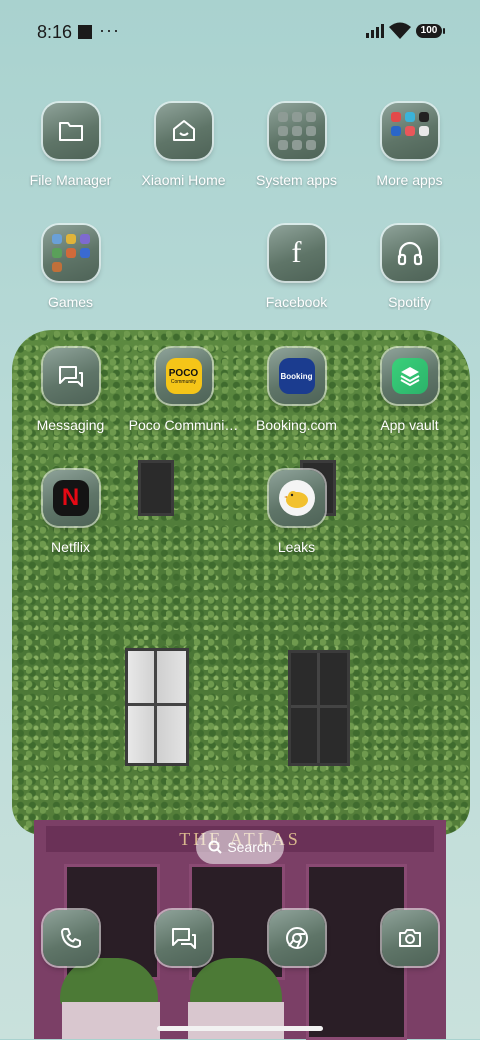 The width and height of the screenshot is (480, 1040). Describe the element at coordinates (70, 547) in the screenshot. I see `app-label: Netflix` at that location.